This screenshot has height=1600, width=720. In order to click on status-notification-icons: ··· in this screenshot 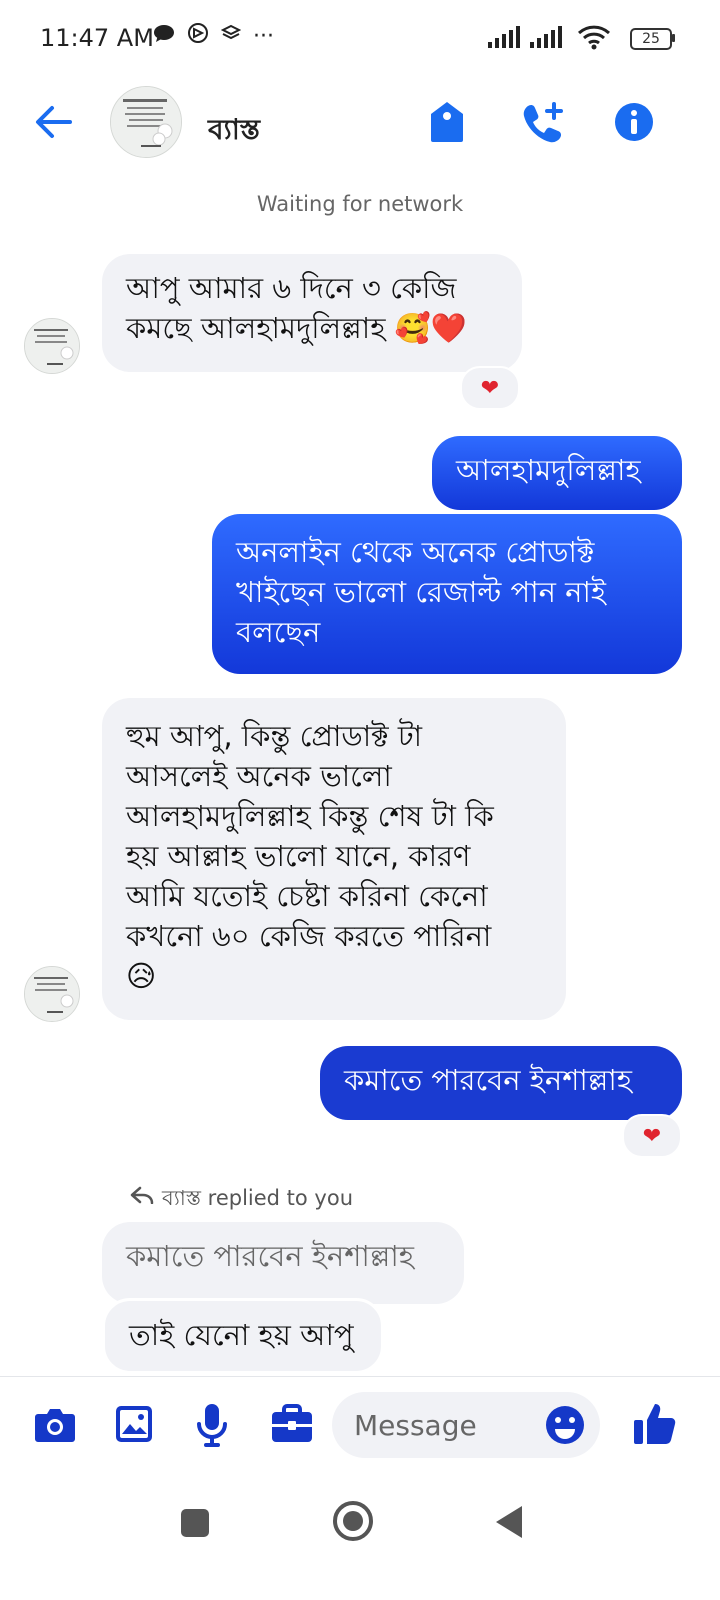, I will do `click(213, 36)`.